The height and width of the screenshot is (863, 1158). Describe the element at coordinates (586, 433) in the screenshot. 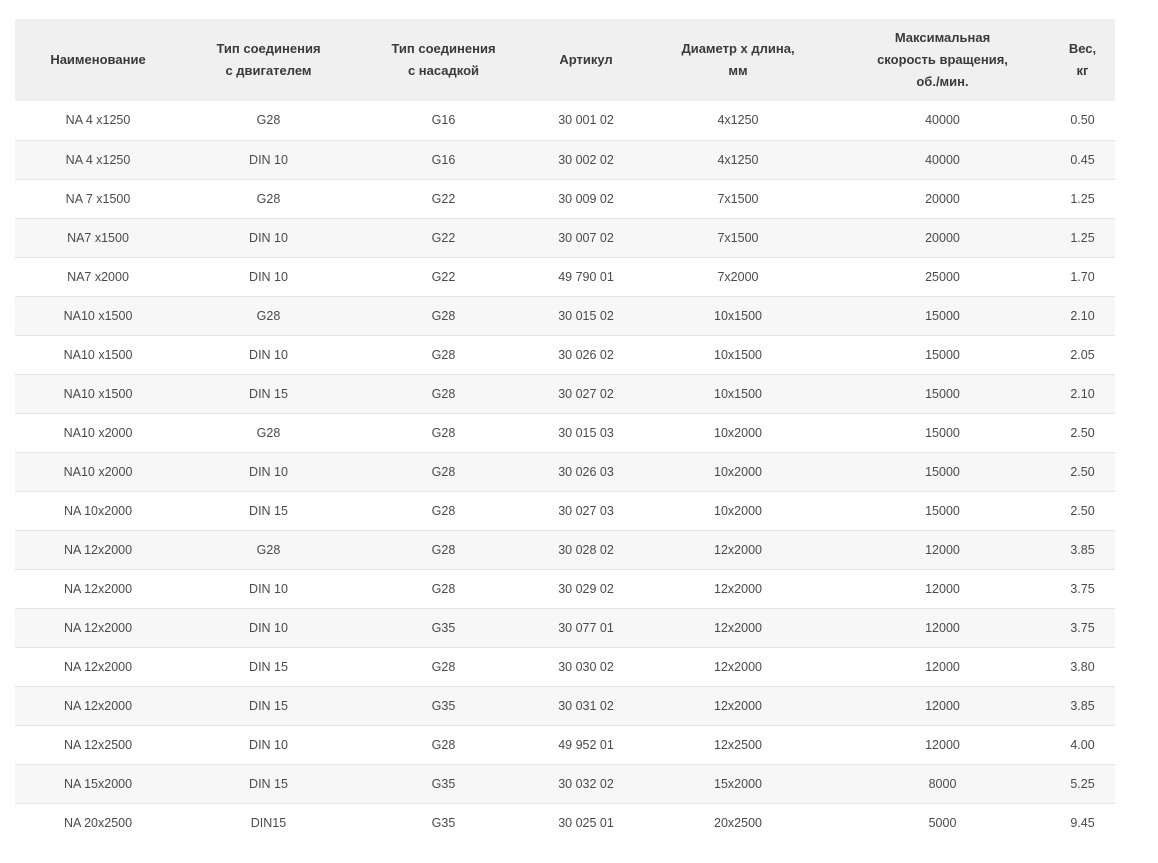

I see `cell-article: 30 015 03` at that location.